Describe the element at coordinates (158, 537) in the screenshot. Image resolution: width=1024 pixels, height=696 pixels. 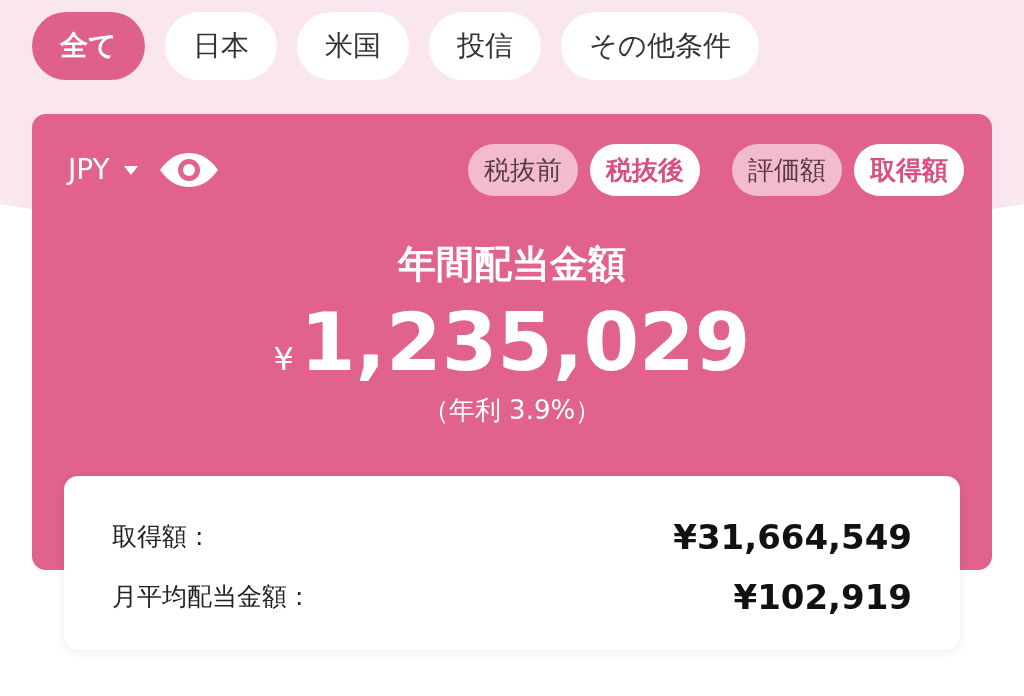
I see `summary-label: 取得額 :` at that location.